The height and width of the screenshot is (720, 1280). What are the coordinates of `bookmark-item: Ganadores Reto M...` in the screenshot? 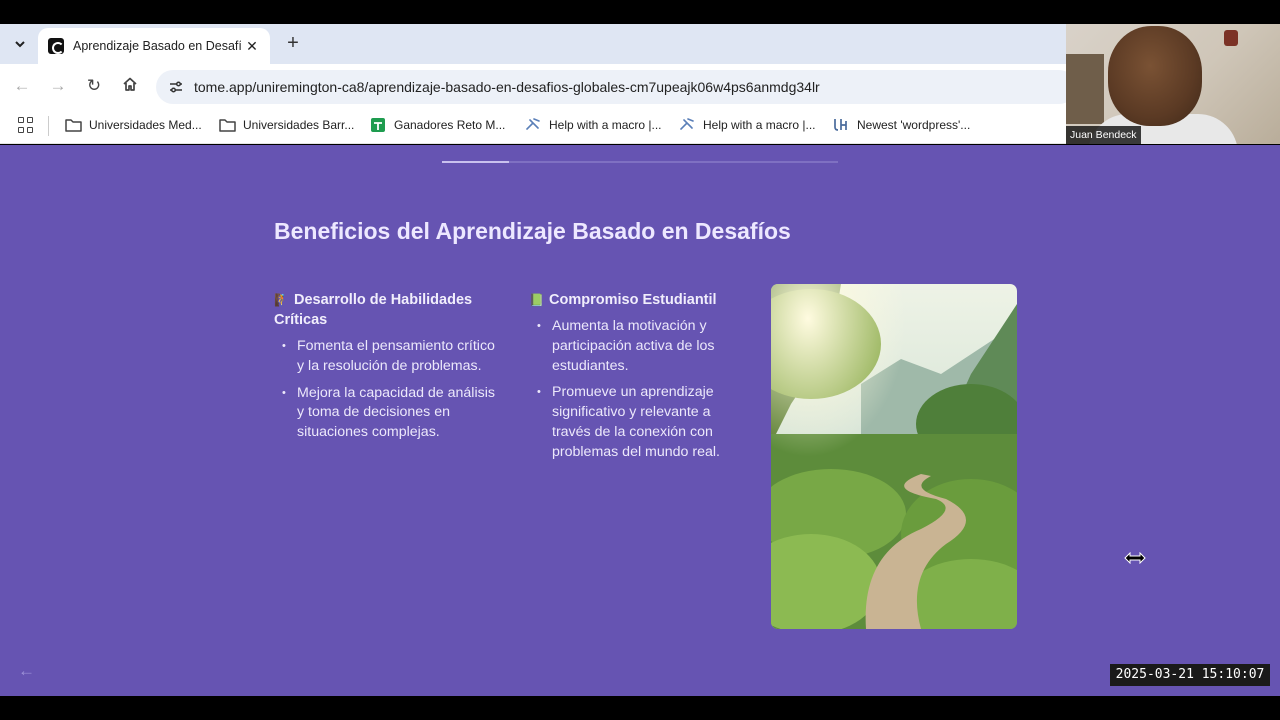 It's located at (437, 125).